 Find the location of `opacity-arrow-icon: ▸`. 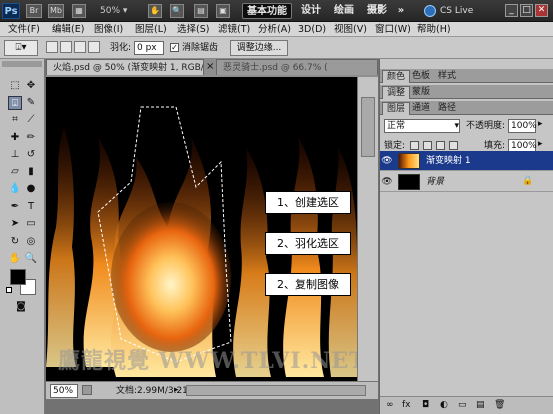

opacity-arrow-icon: ▸ is located at coordinates (540, 124).